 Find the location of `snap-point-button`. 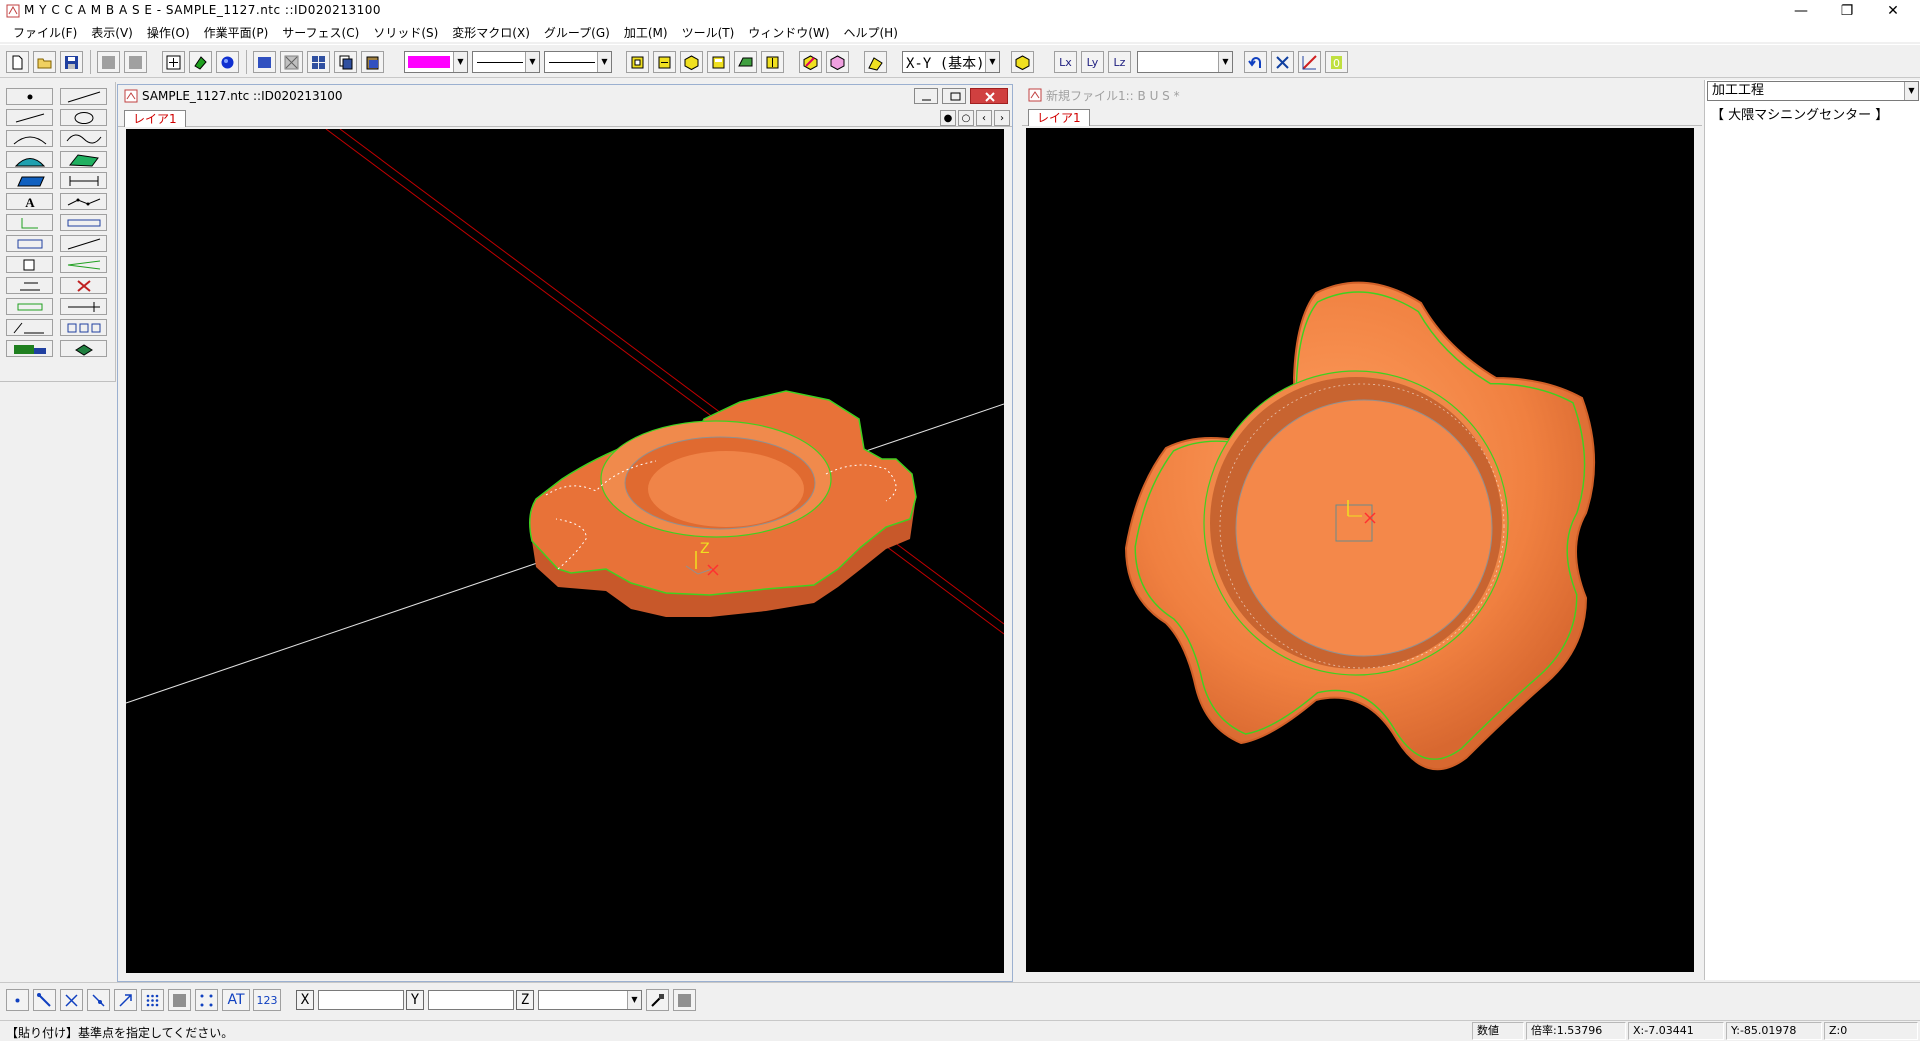

snap-point-button is located at coordinates (17, 1000).